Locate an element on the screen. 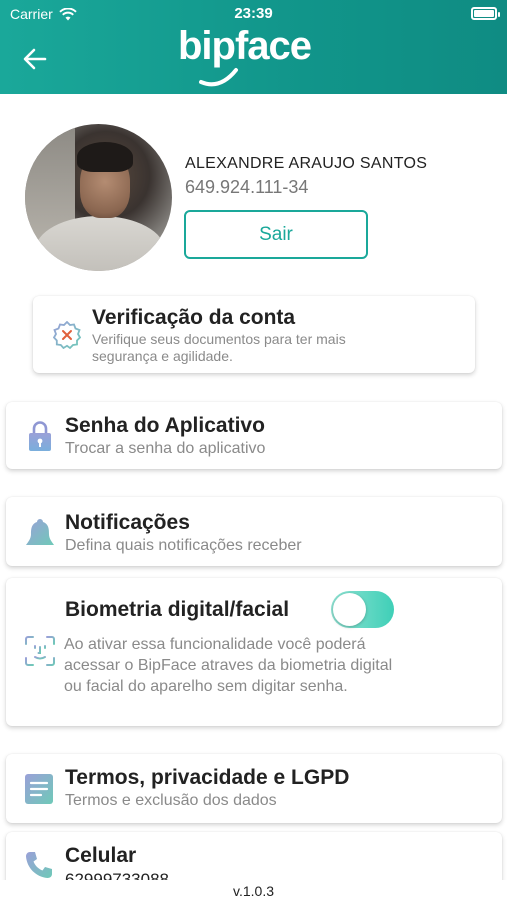  biometrics-toggle is located at coordinates (362, 609).